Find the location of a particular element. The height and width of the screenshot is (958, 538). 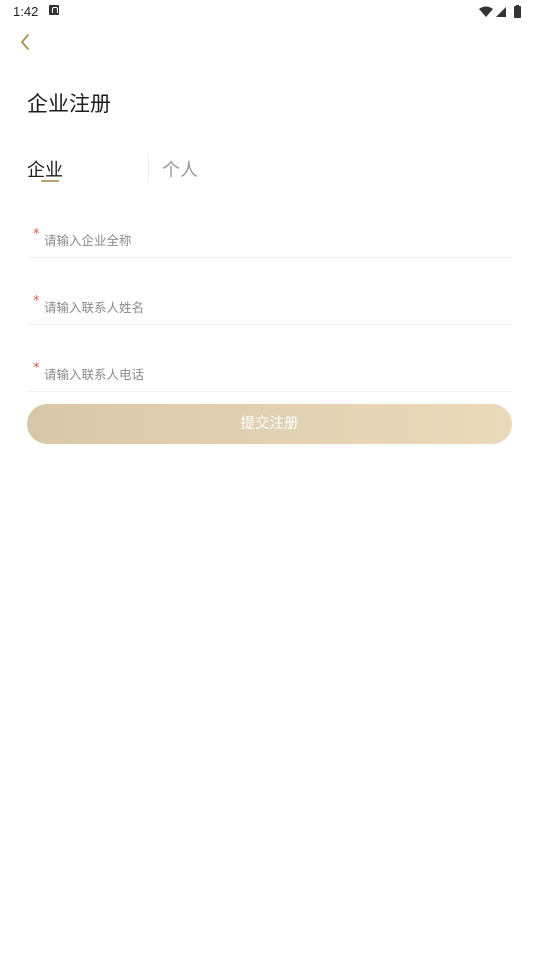

tab-divider is located at coordinates (148, 168).